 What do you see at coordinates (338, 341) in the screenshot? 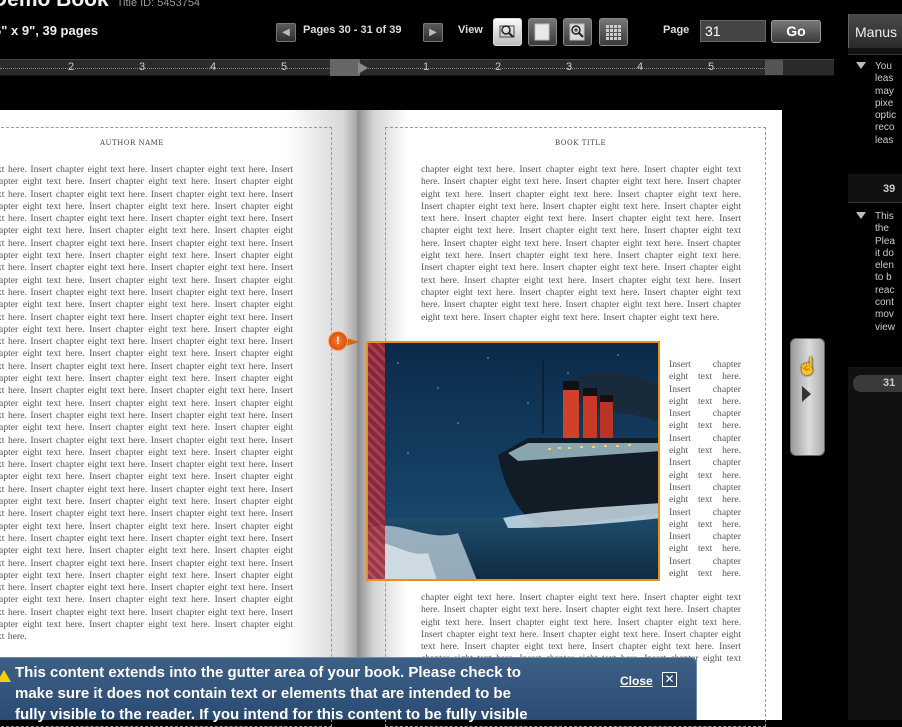
I see `warning-icon: !` at bounding box center [338, 341].